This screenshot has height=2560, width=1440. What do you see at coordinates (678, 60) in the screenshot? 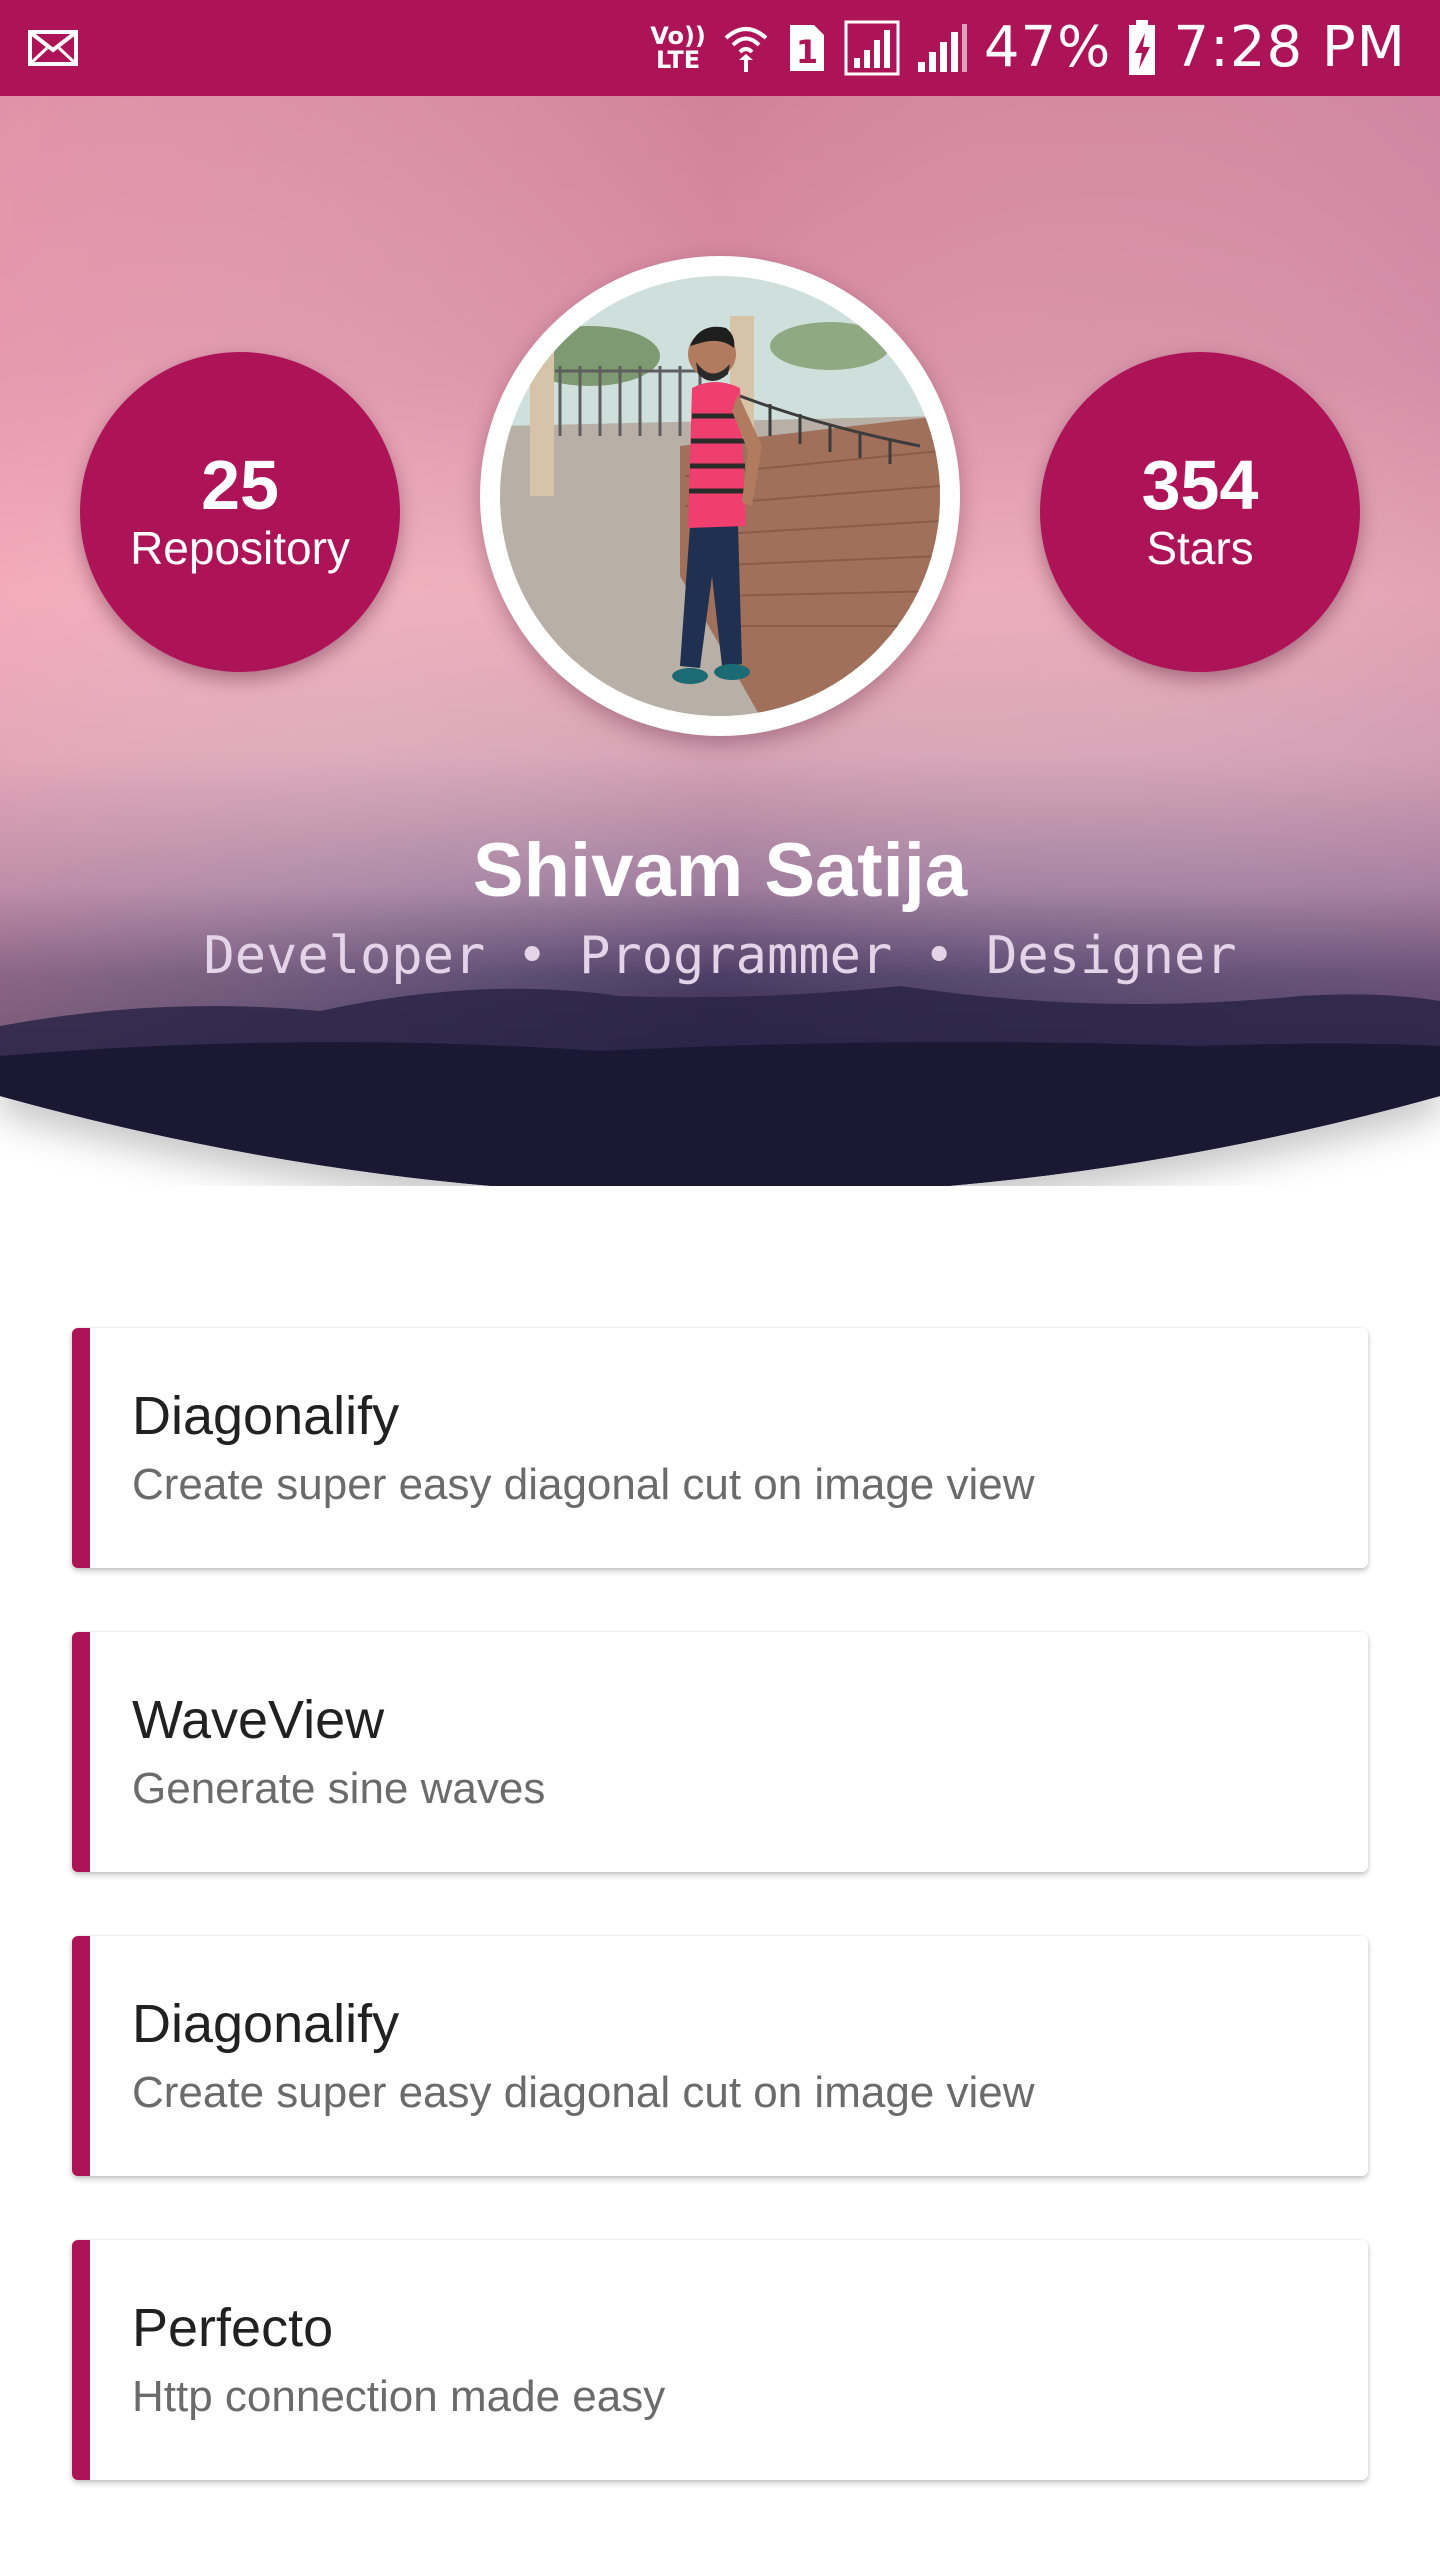
I see `lte-label: LTE` at bounding box center [678, 60].